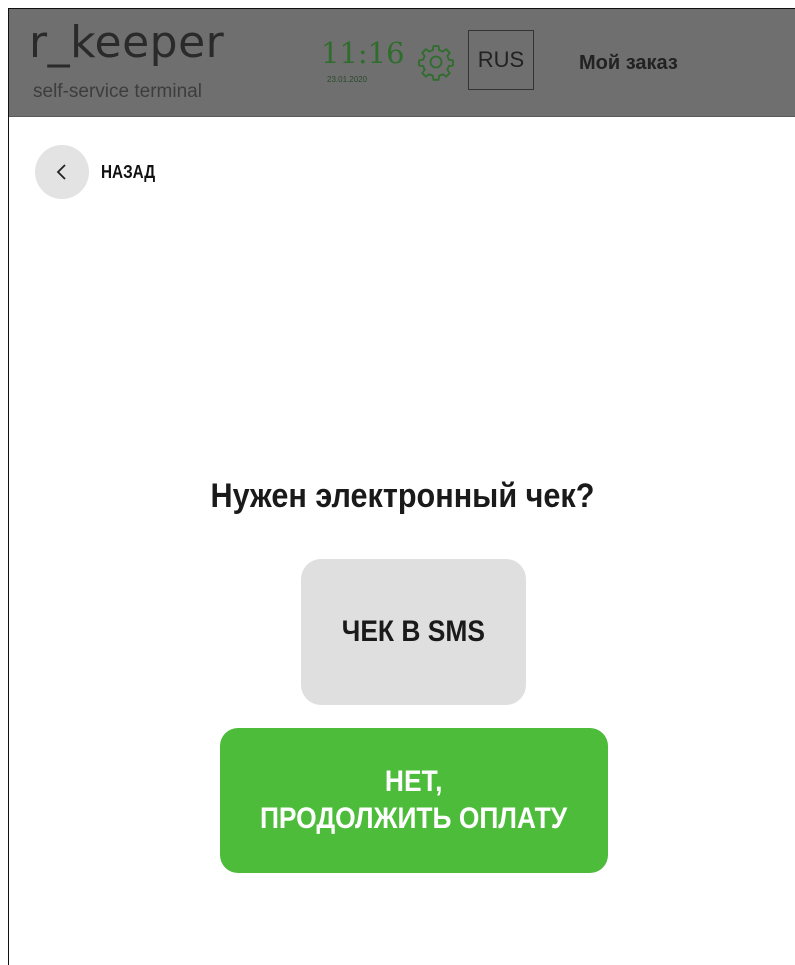 This screenshot has width=795, height=965. What do you see at coordinates (117, 91) in the screenshot?
I see `app-logo-subtitle: self-service terminal` at bounding box center [117, 91].